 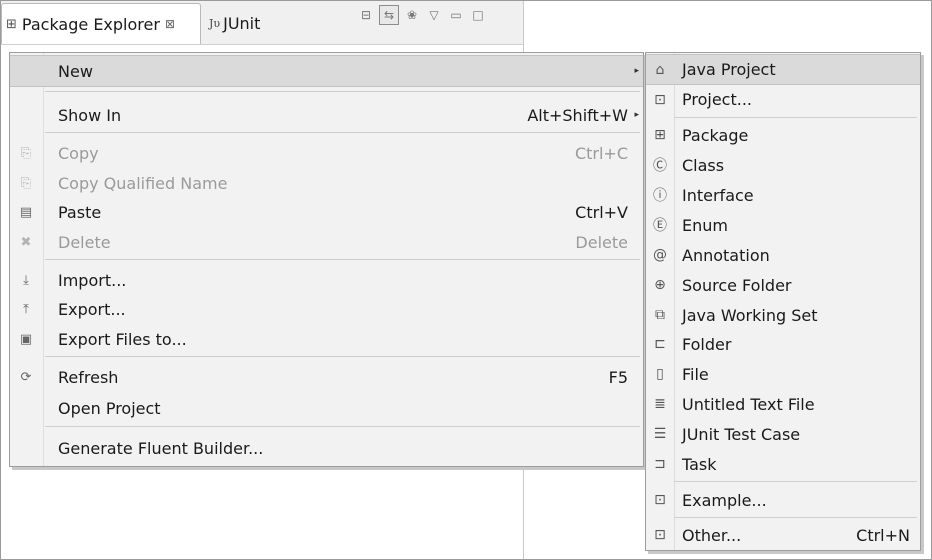 I want to click on menu-item-show-in-accel: Alt+Shift+W, so click(x=577, y=115).